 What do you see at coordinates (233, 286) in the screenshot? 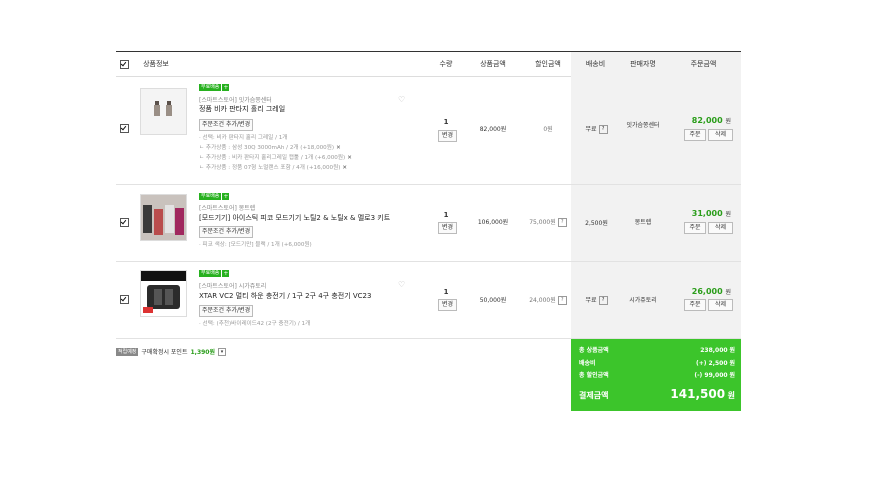
I see `seller-line: [스마트스토어] 시가쥬토리` at bounding box center [233, 286].